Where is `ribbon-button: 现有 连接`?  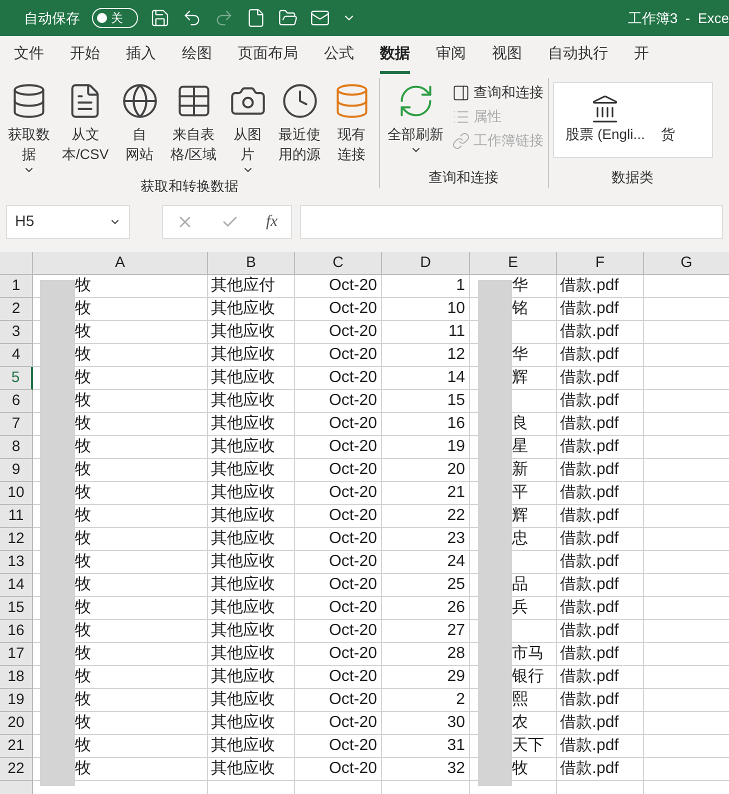
ribbon-button: 现有 连接 is located at coordinates (351, 121).